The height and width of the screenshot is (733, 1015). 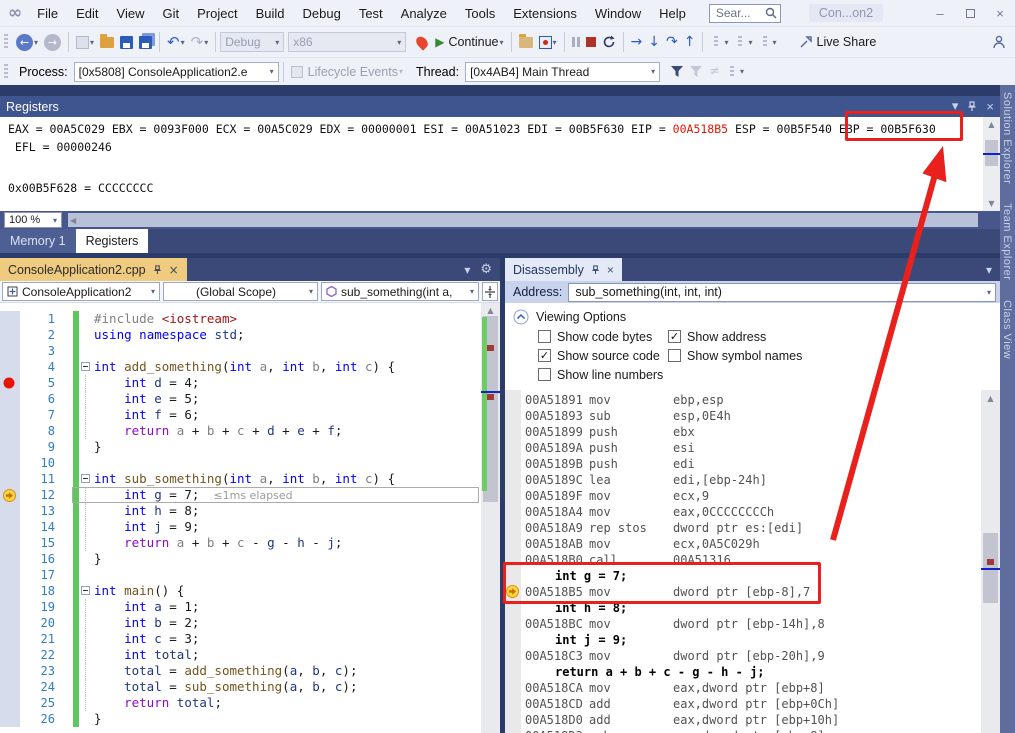 I want to click on code-line: 26}, so click(x=240, y=719).